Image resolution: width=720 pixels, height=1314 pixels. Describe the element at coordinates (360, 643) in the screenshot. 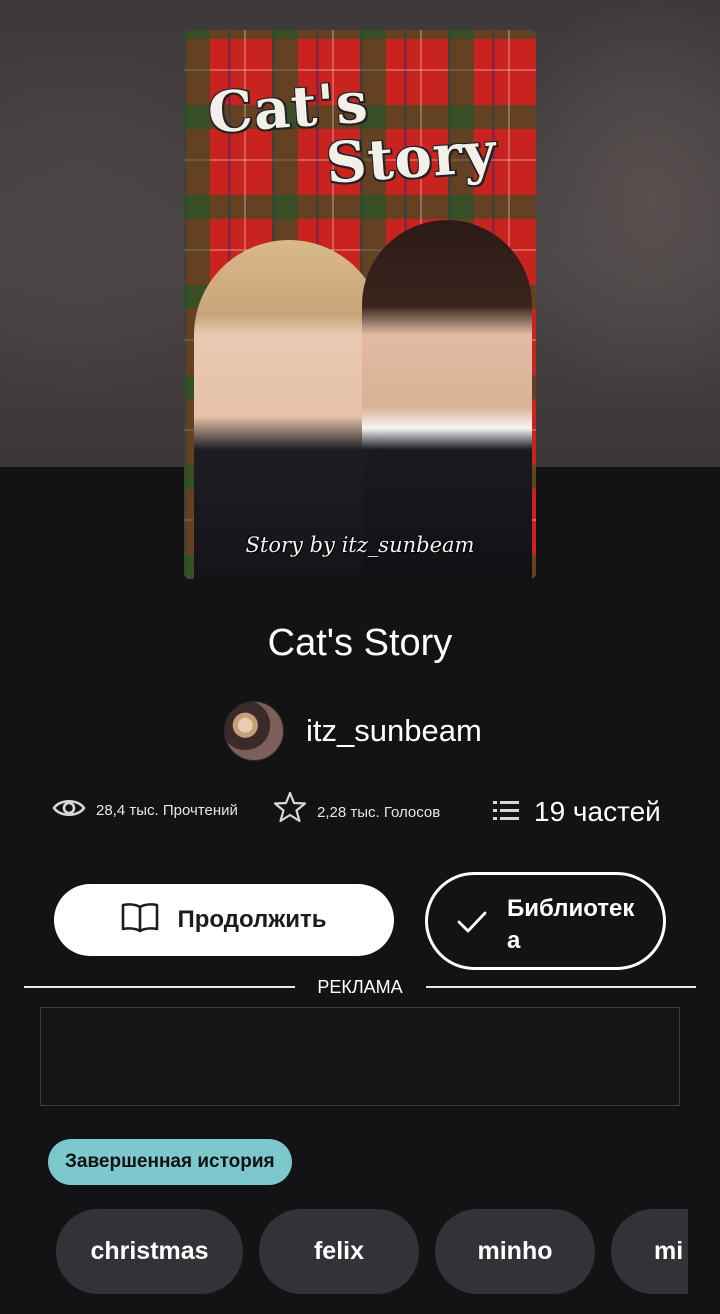

I see `story-title: Cat's Story` at that location.